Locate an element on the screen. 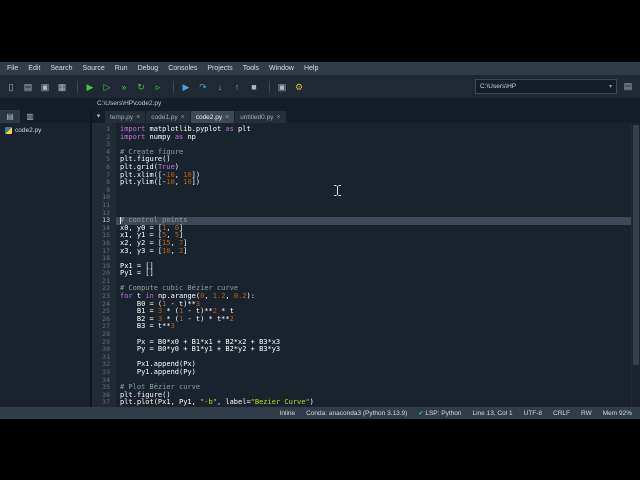 The image size is (640, 480). line-number: 3 is located at coordinates (104, 145).